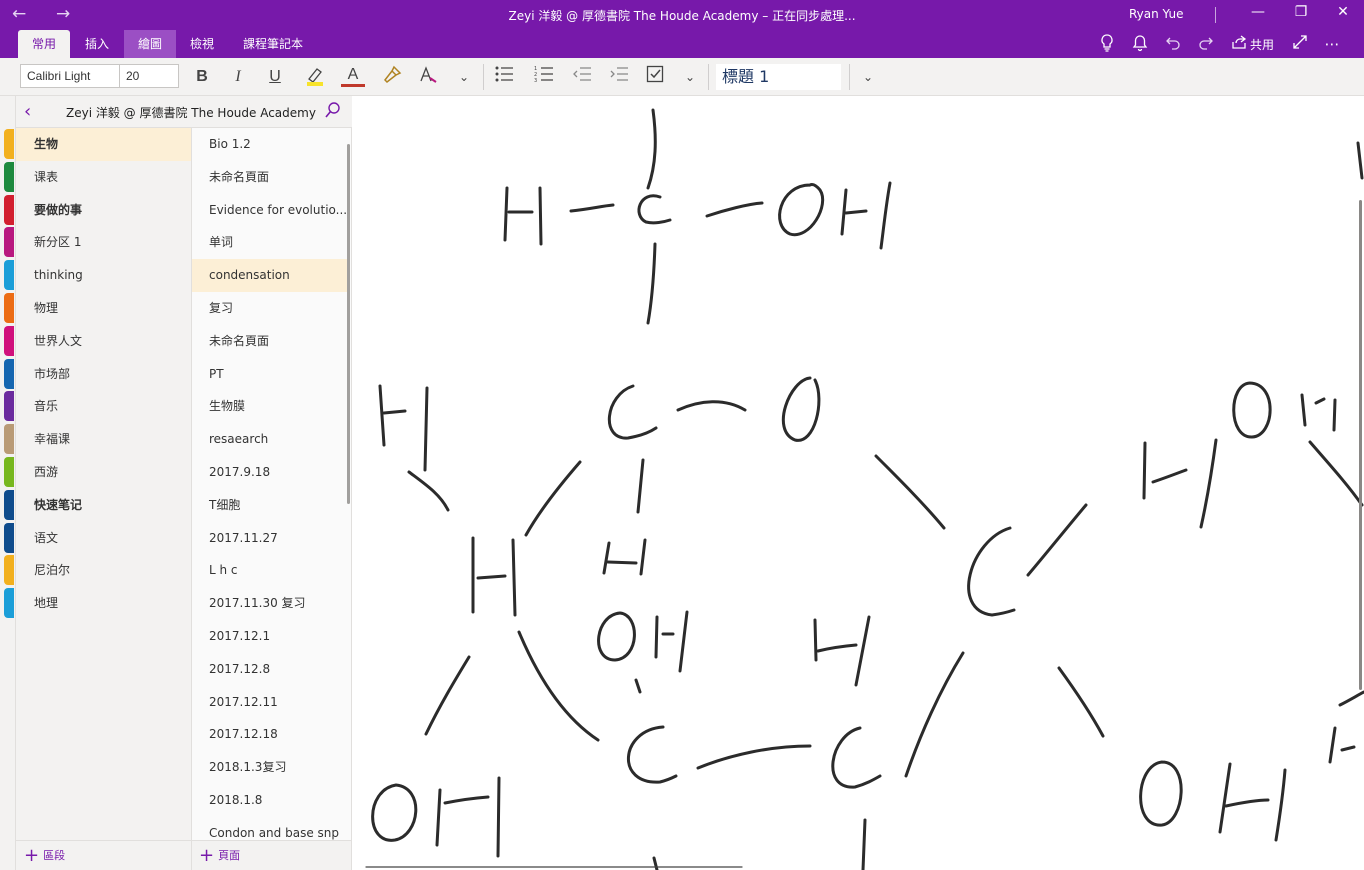 Image resolution: width=1364 pixels, height=870 pixels. Describe the element at coordinates (1173, 44) in the screenshot. I see `undo-icon` at that location.